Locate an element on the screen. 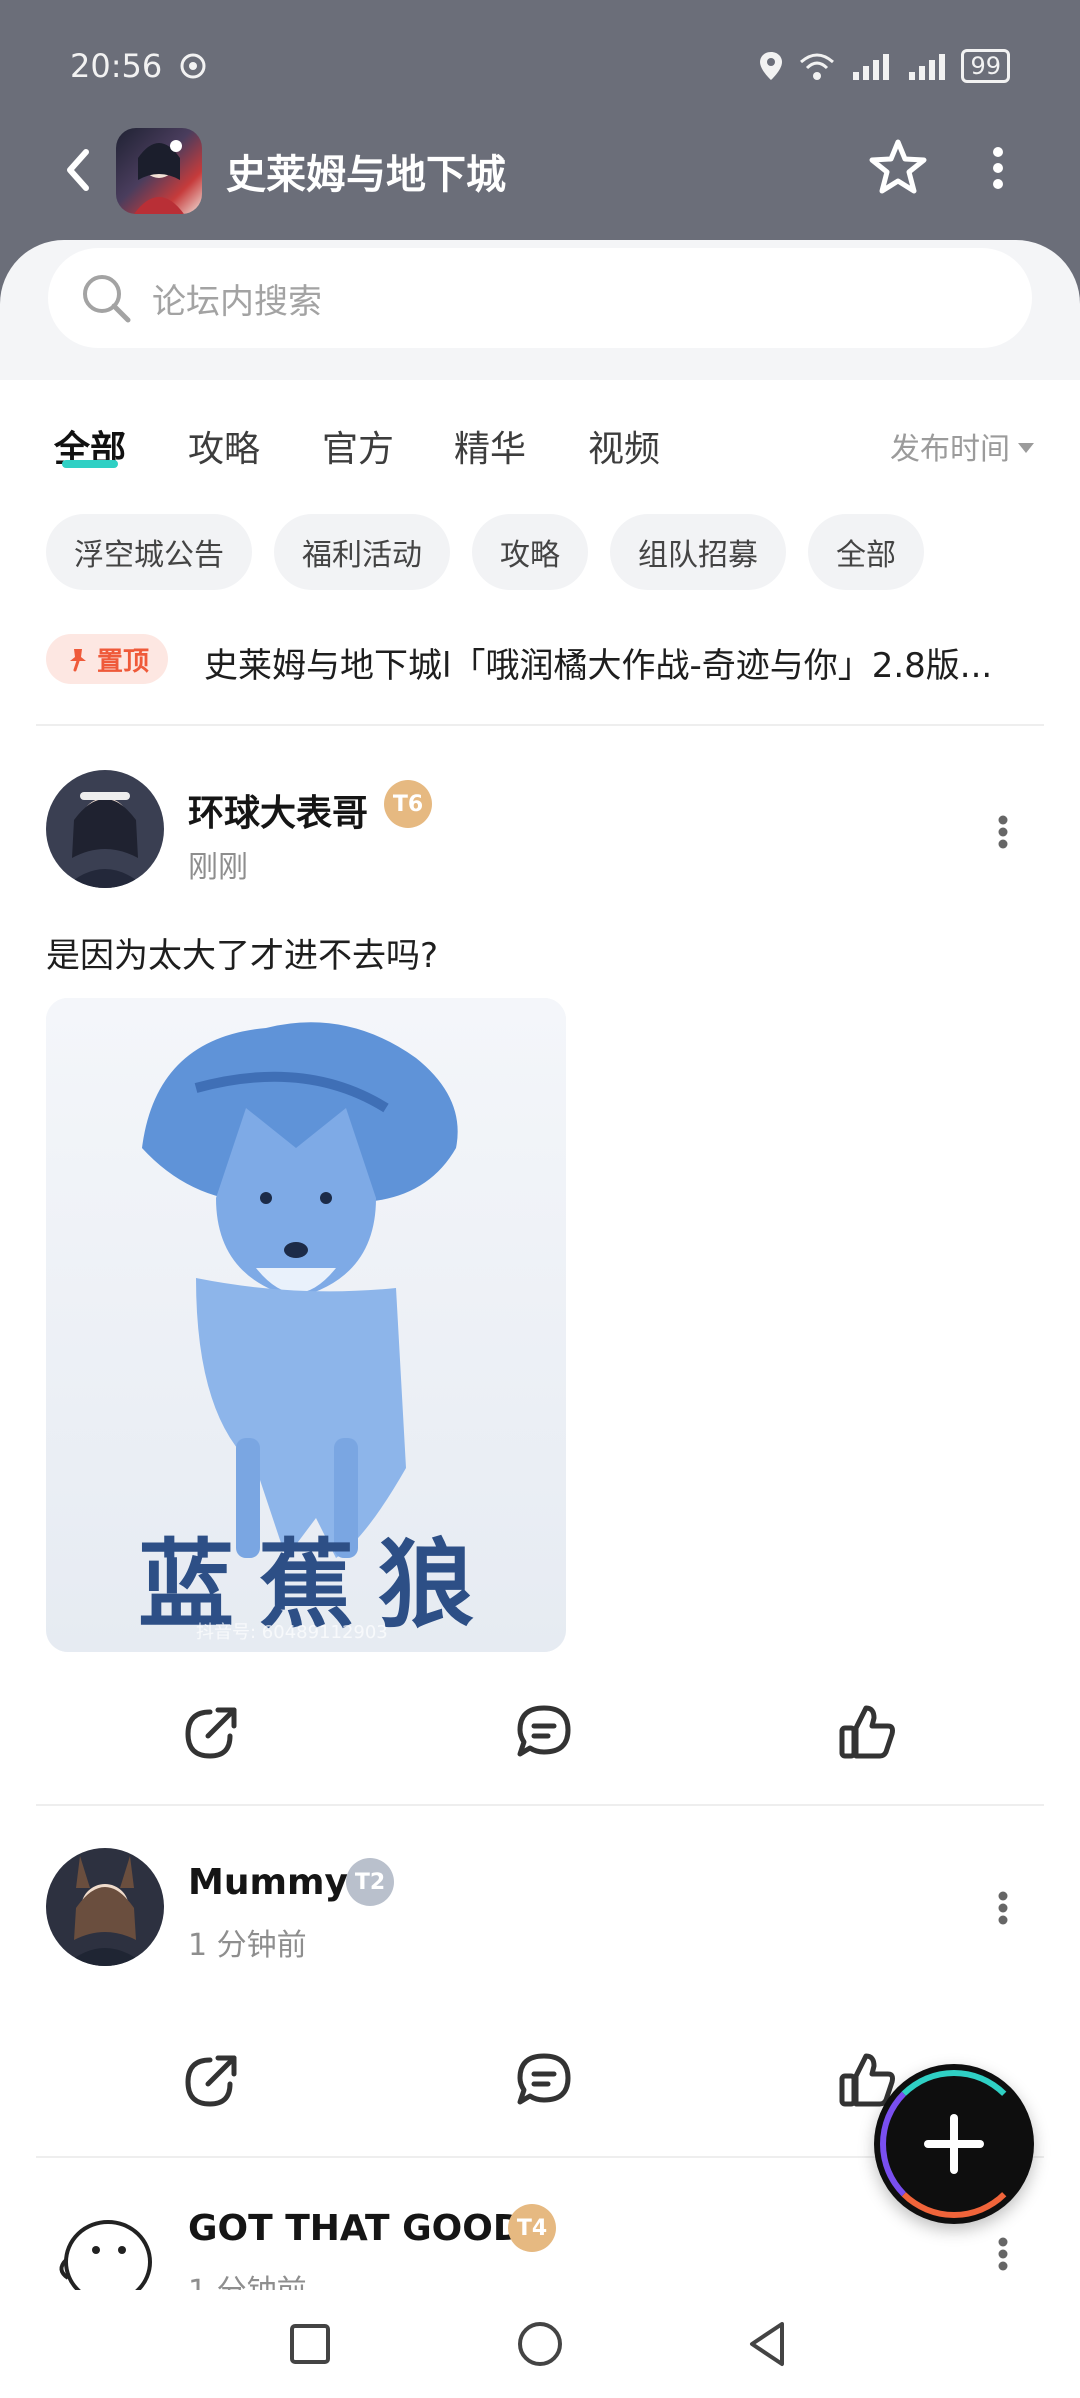 The width and height of the screenshot is (1080, 2398). create-post-button is located at coordinates (954, 2144).